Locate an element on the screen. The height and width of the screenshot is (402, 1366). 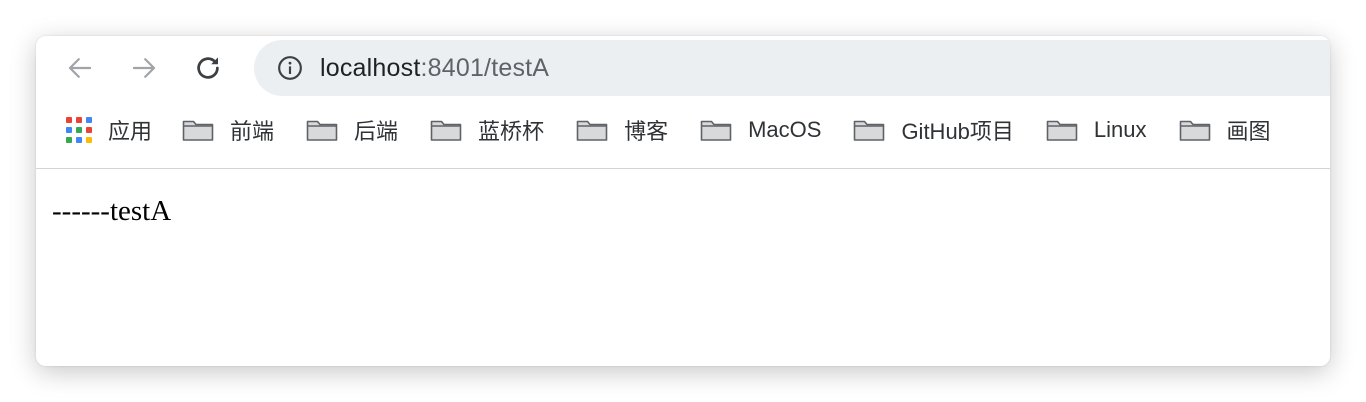
reload-icon is located at coordinates (208, 68).